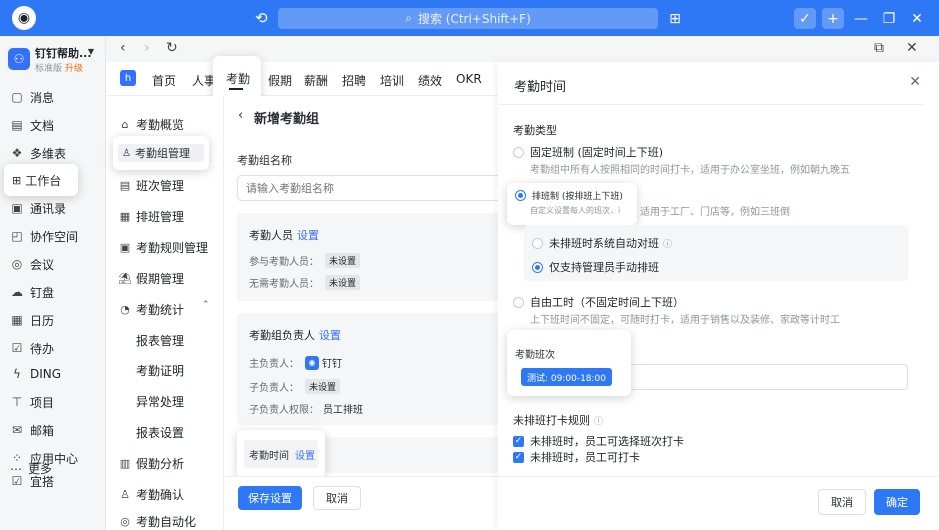 The image size is (939, 530). Describe the element at coordinates (17, 236) in the screenshot. I see `collab-space-icon: ◰` at that location.